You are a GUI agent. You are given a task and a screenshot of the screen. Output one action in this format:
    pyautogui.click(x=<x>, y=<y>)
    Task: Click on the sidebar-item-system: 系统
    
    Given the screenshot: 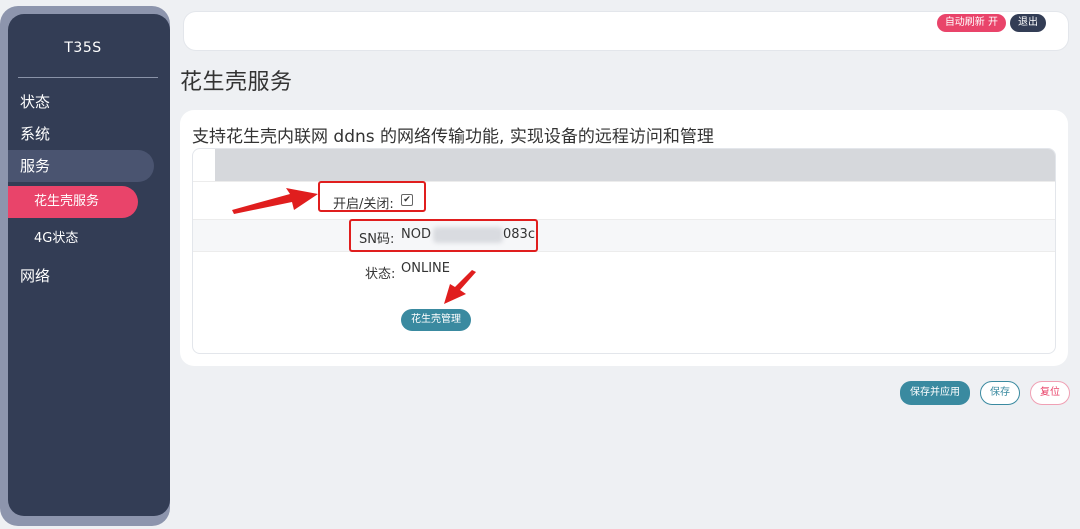 What is the action you would take?
    pyautogui.click(x=29, y=134)
    